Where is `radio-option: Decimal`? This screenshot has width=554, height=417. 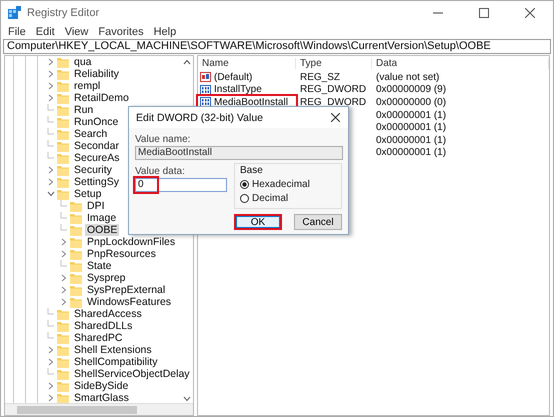 radio-option: Decimal is located at coordinates (288, 198).